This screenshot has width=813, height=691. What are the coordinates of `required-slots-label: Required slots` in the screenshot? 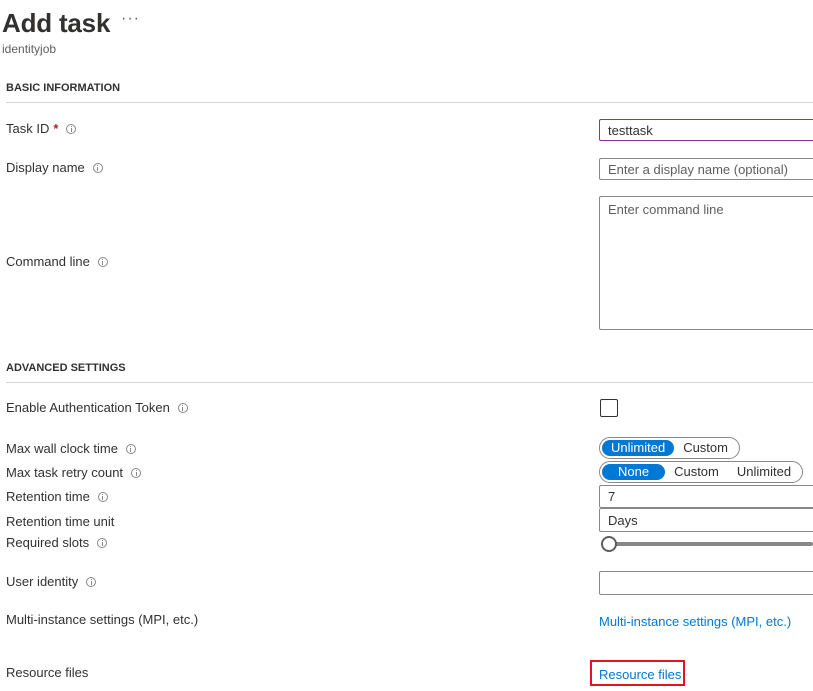 It's located at (57, 542).